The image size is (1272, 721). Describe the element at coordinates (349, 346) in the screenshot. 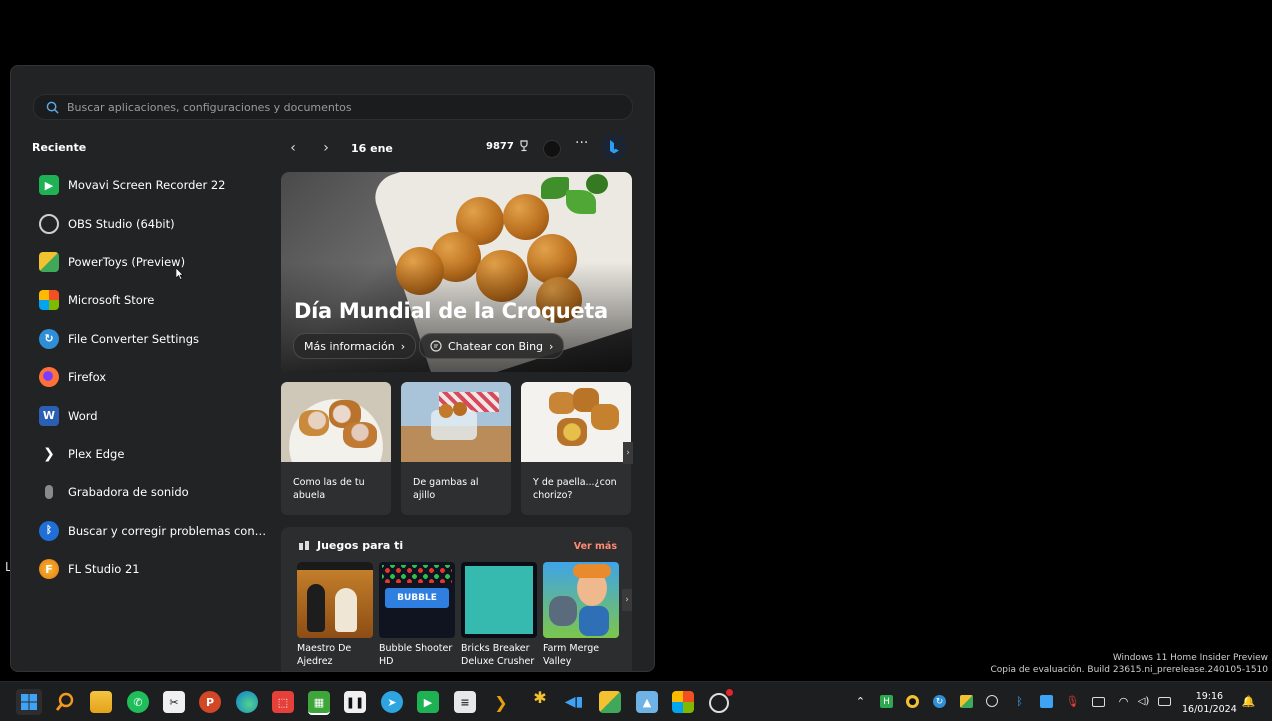

I see `more-info-label: Más información` at that location.